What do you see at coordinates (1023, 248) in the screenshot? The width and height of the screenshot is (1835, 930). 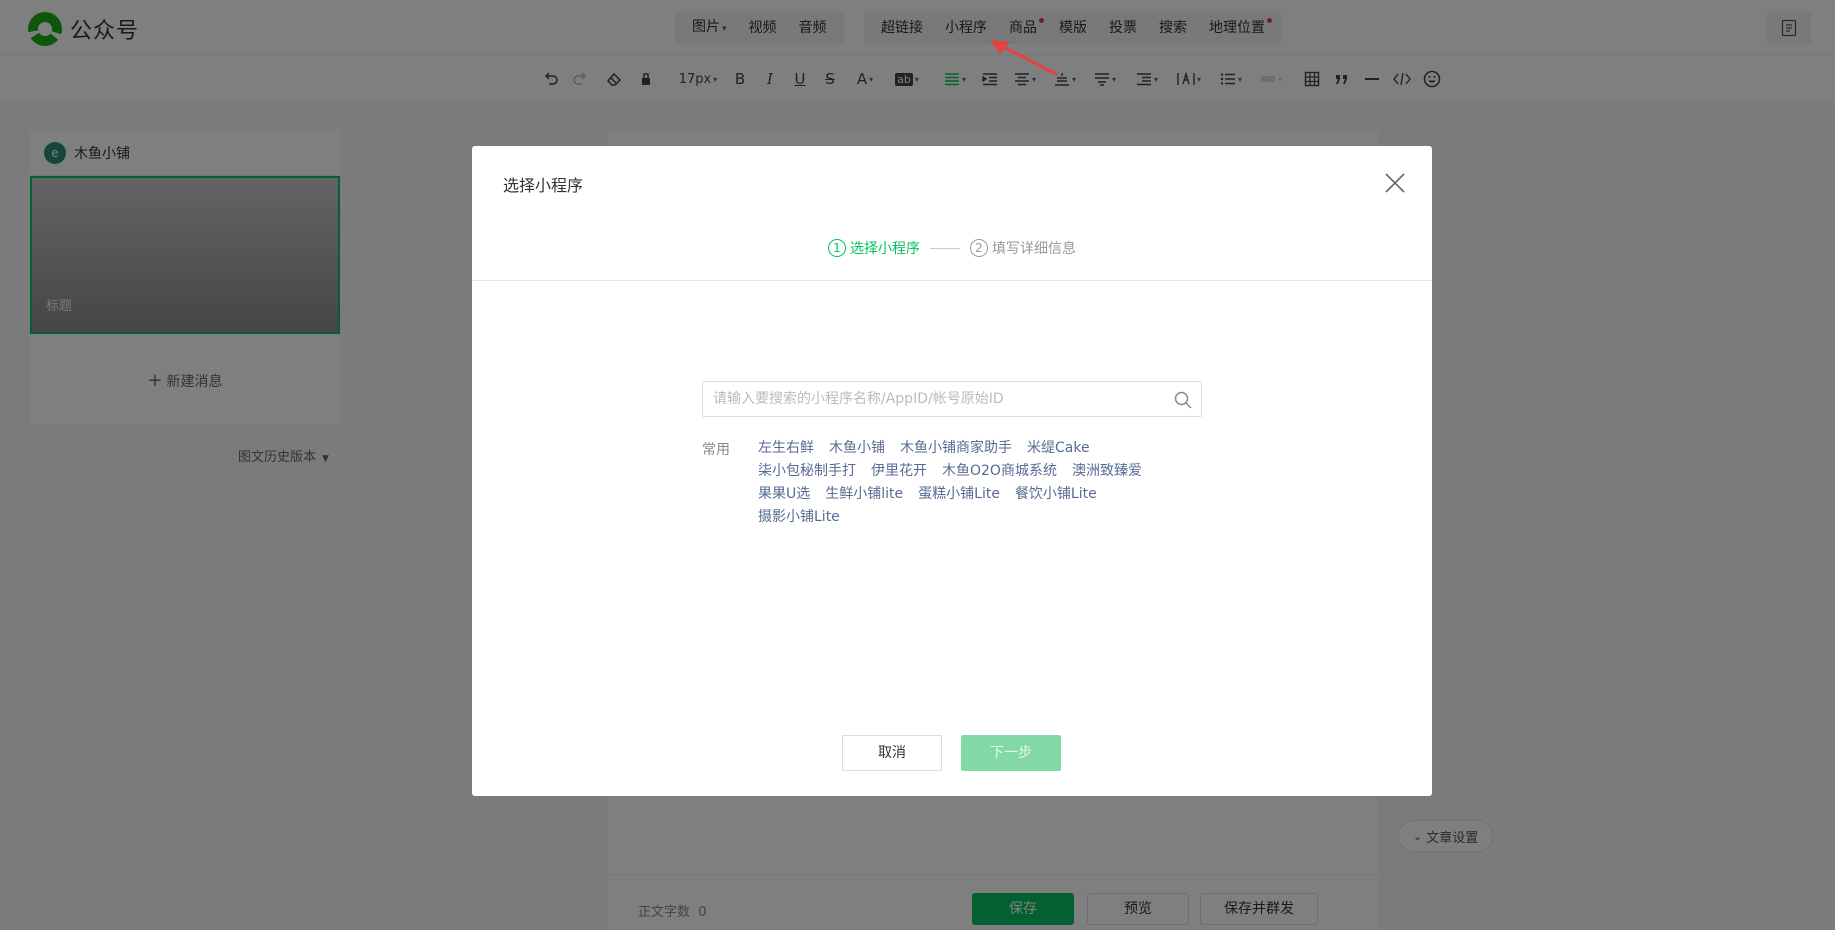 I see `step-2: 2 填写详细信息` at bounding box center [1023, 248].